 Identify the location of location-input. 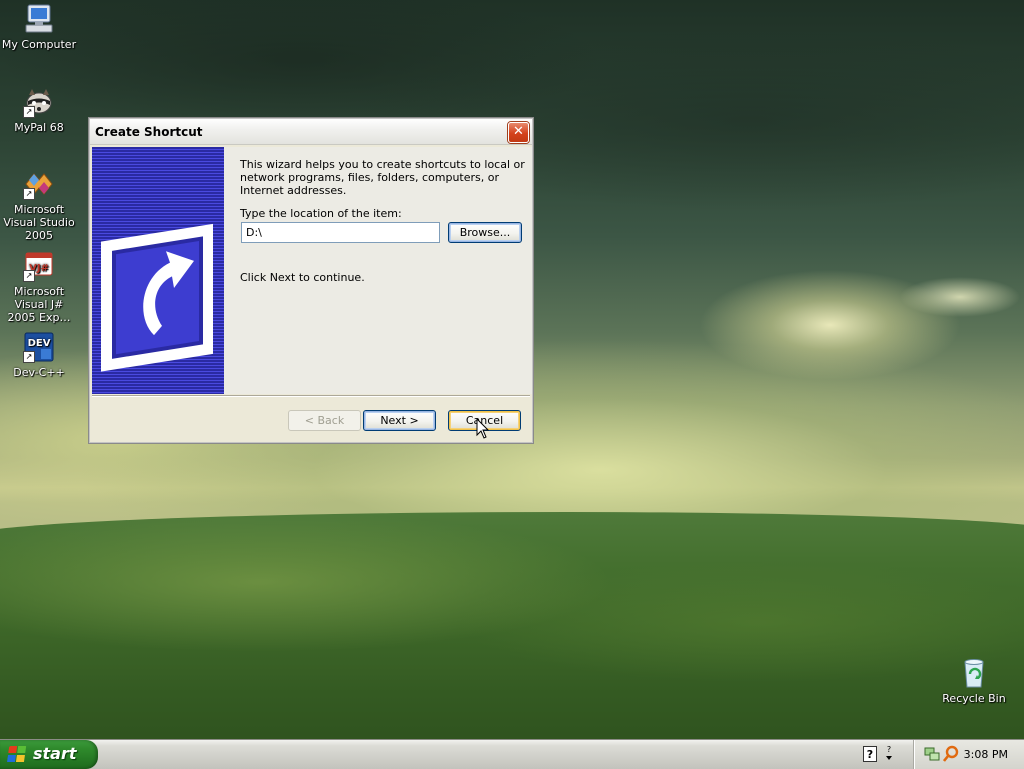
(340, 232).